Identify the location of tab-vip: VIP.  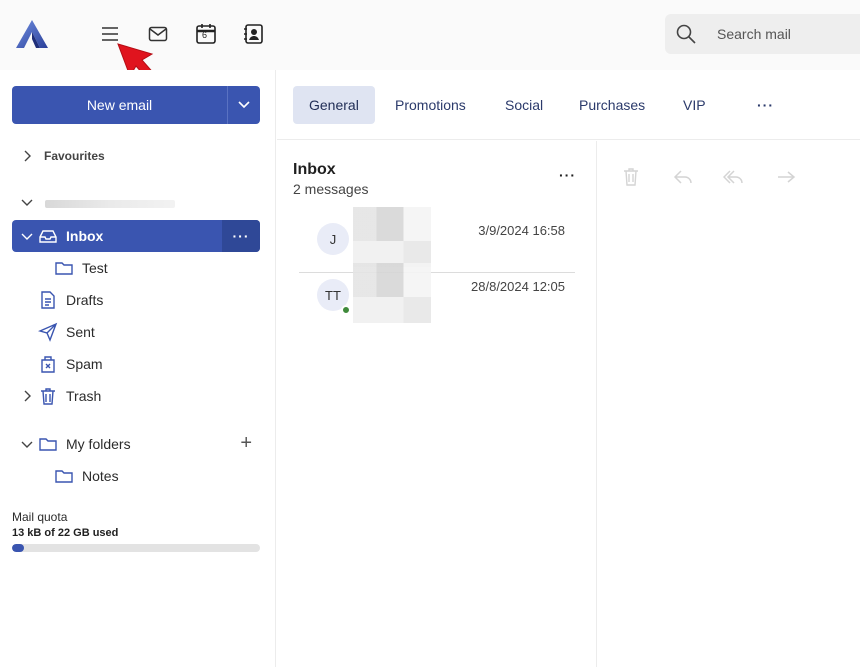
(694, 105).